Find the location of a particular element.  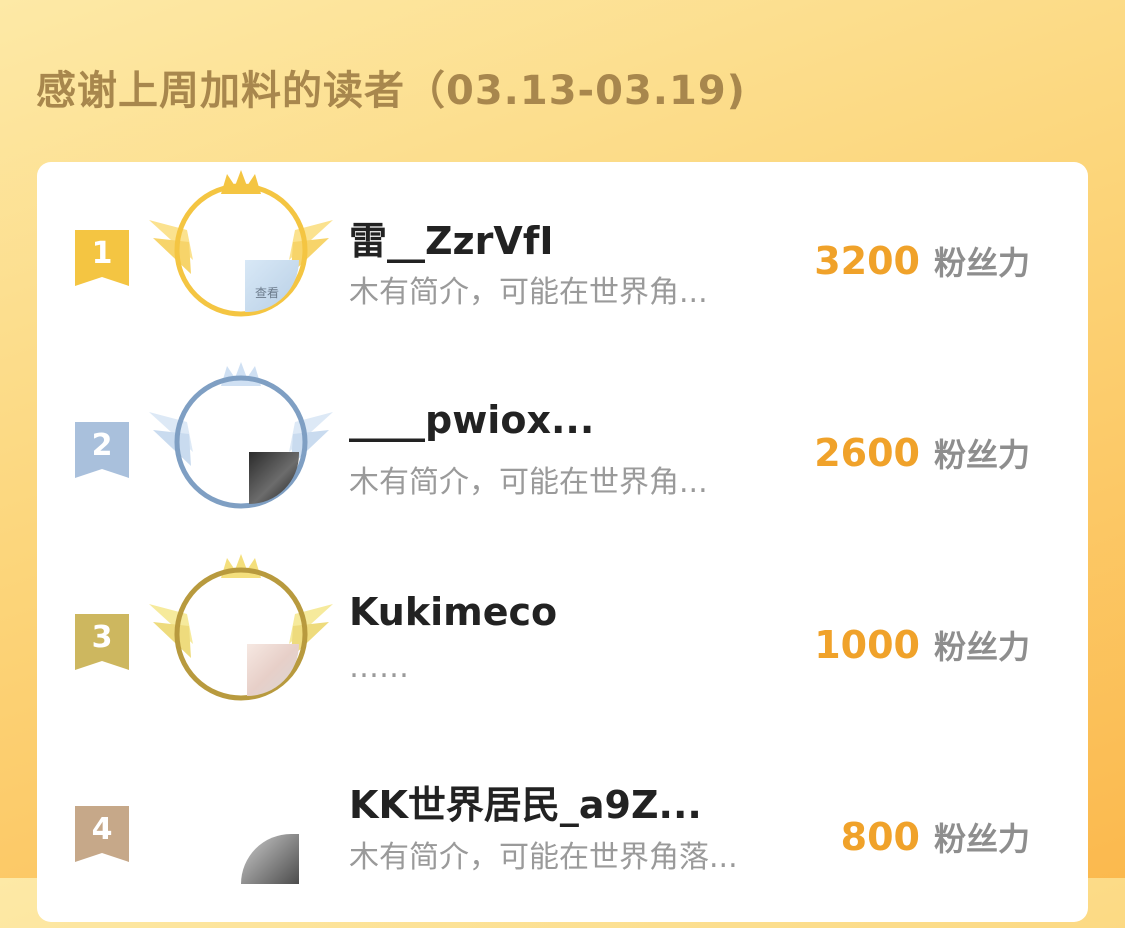

reader-name: 雷__ZzrVfI is located at coordinates (451, 241).